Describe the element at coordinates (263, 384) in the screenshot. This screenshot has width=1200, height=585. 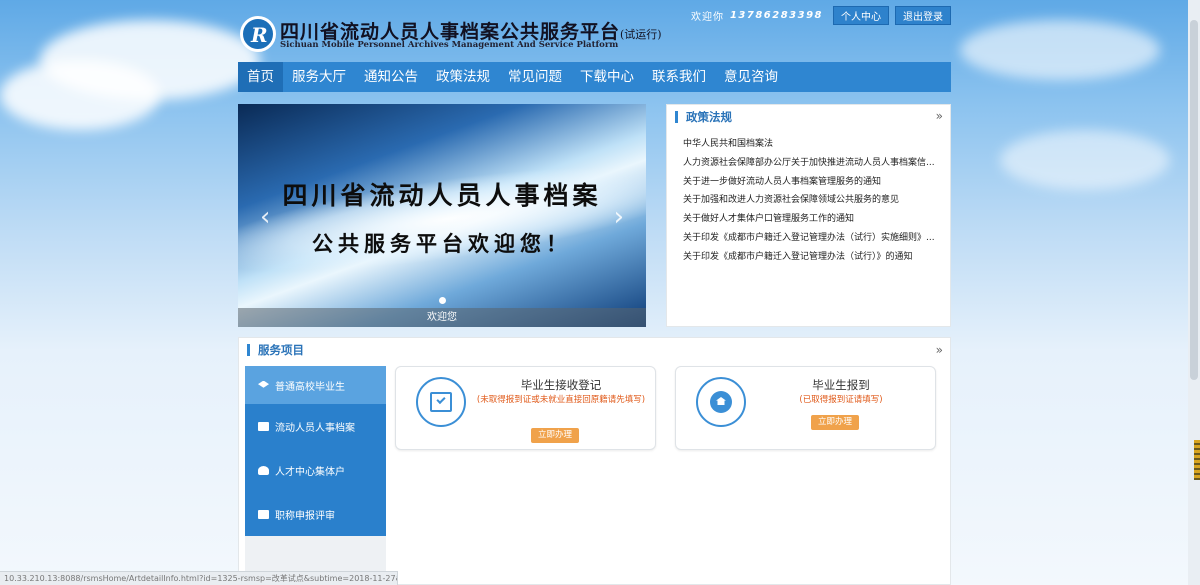
I see `graduation-cap-icon` at that location.